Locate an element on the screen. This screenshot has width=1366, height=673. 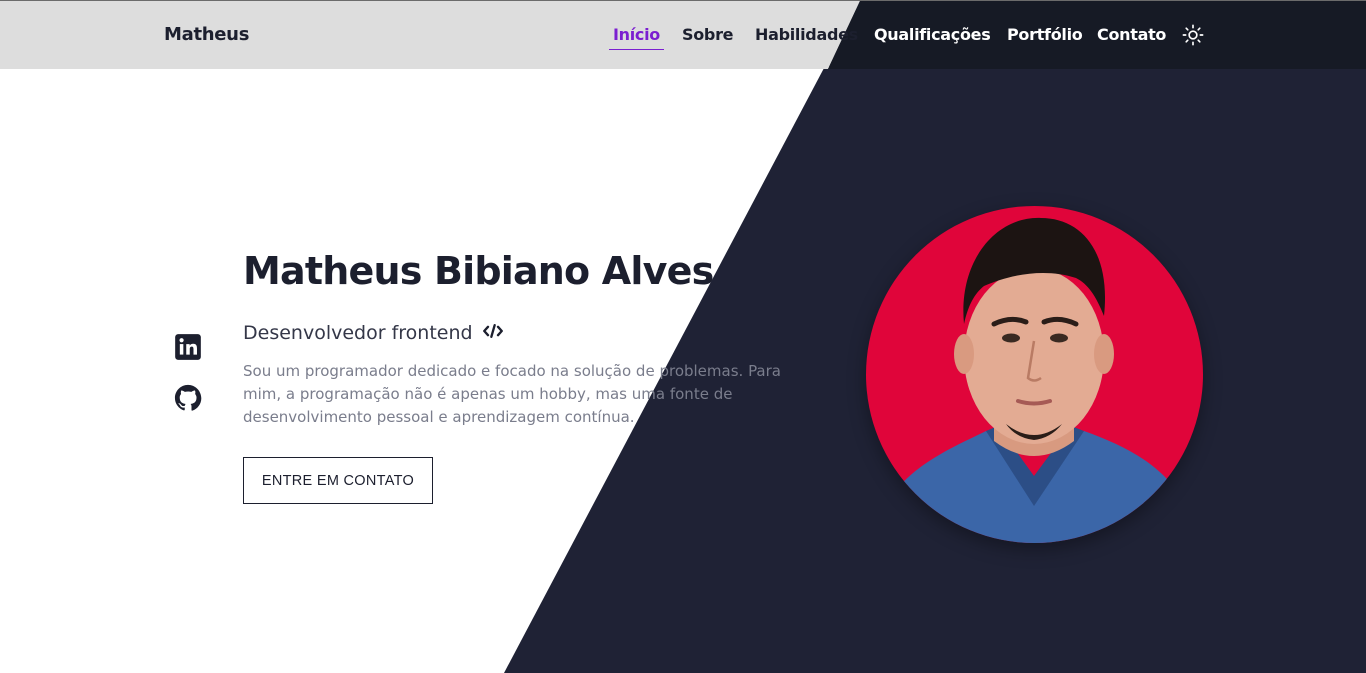
nav-inicio: Início is located at coordinates (636, 37).